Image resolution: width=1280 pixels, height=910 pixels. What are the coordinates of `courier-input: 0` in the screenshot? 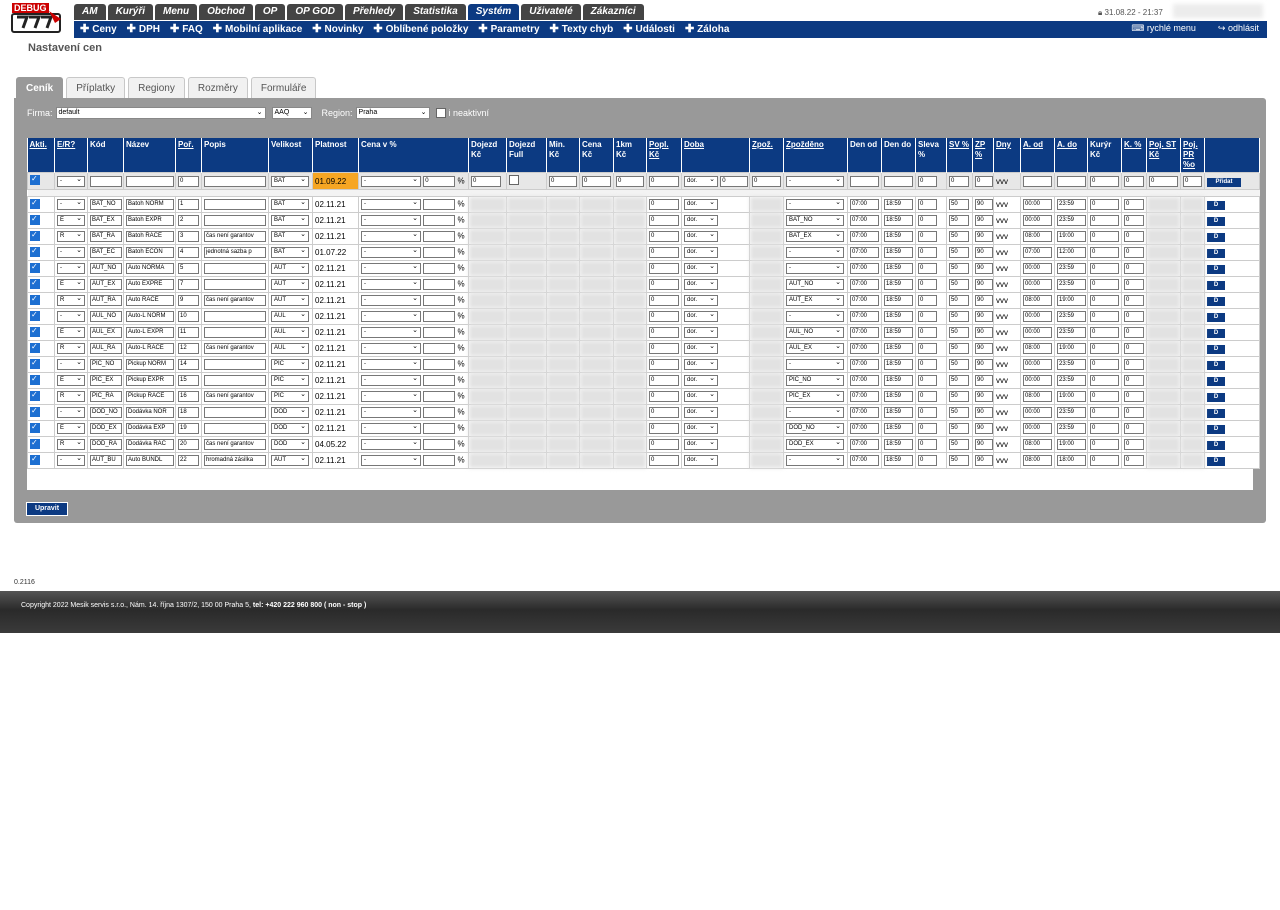 It's located at (1104, 444).